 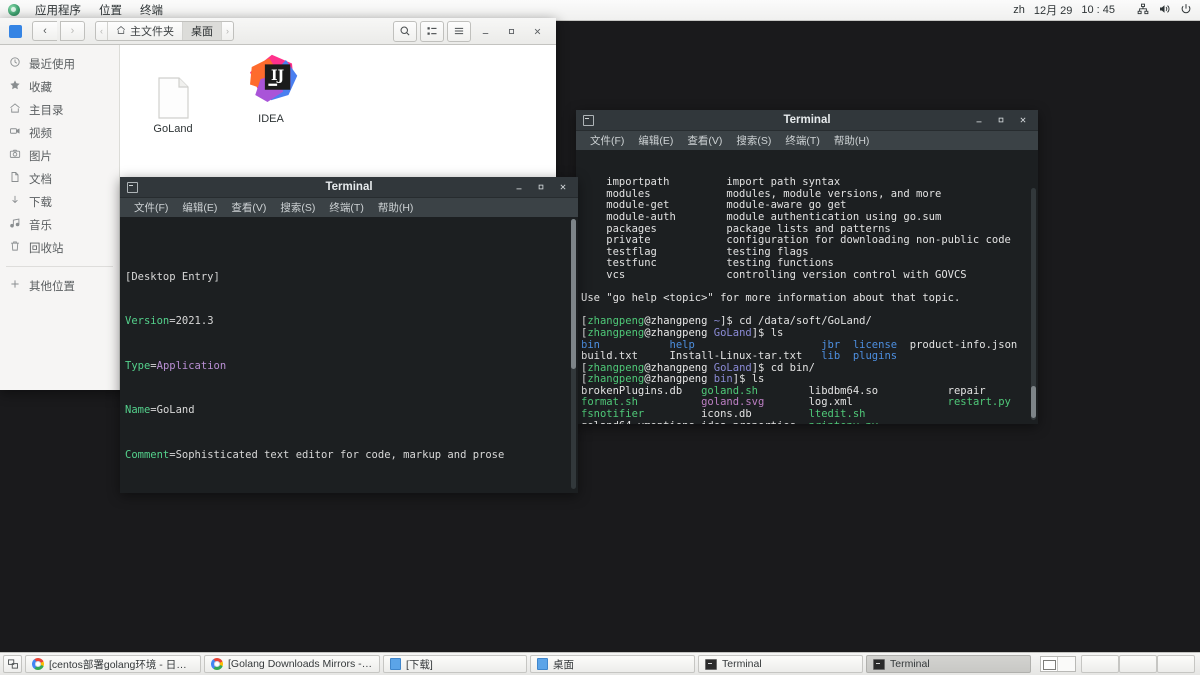 I want to click on files-icon, so click(x=395, y=664).